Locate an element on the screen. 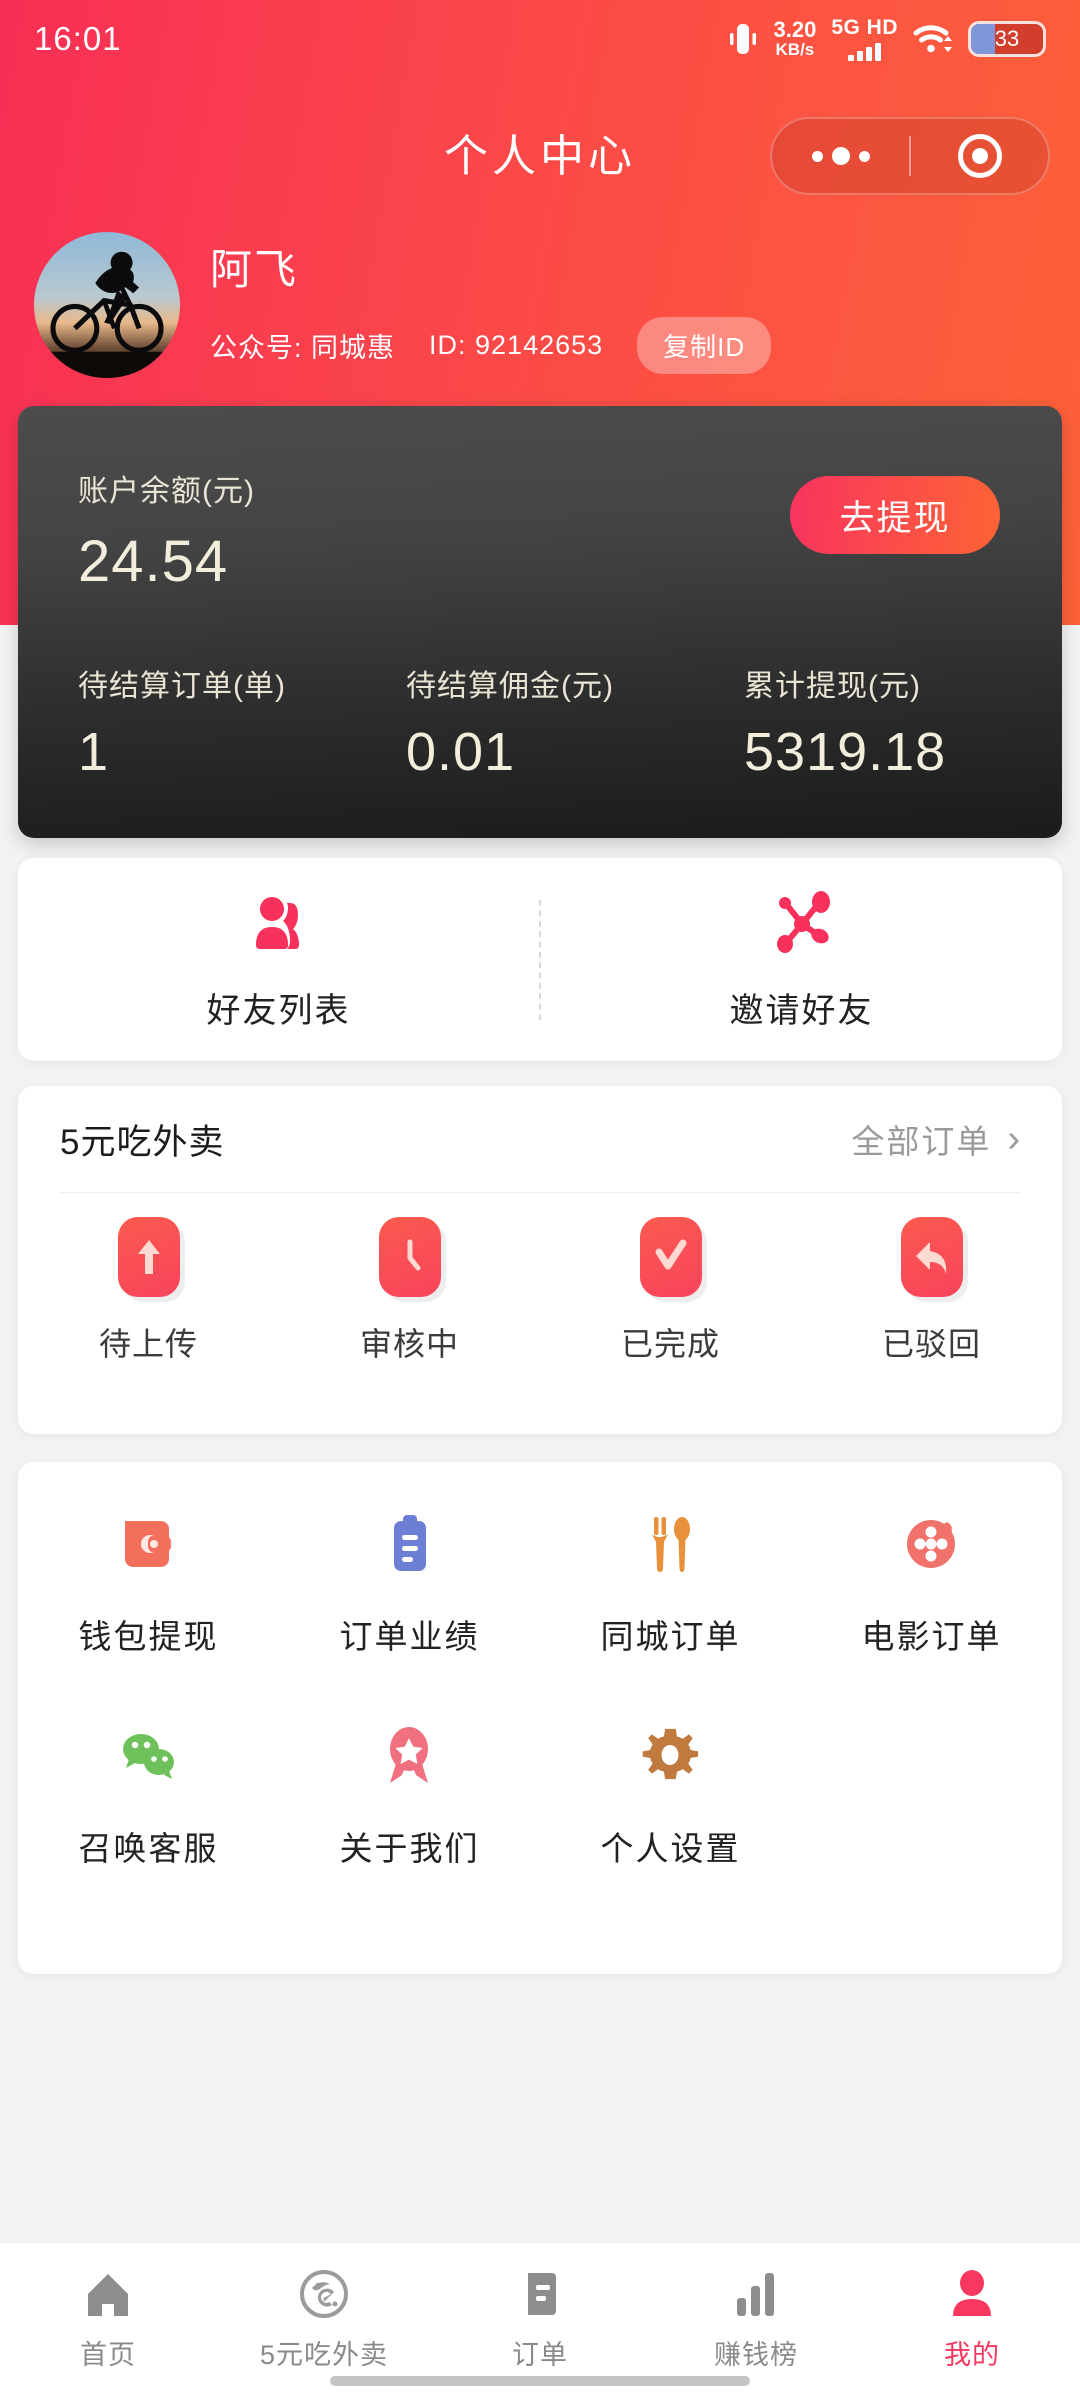 This screenshot has width=1080, height=2400. order-status-label: 审核中 is located at coordinates (409, 1344).